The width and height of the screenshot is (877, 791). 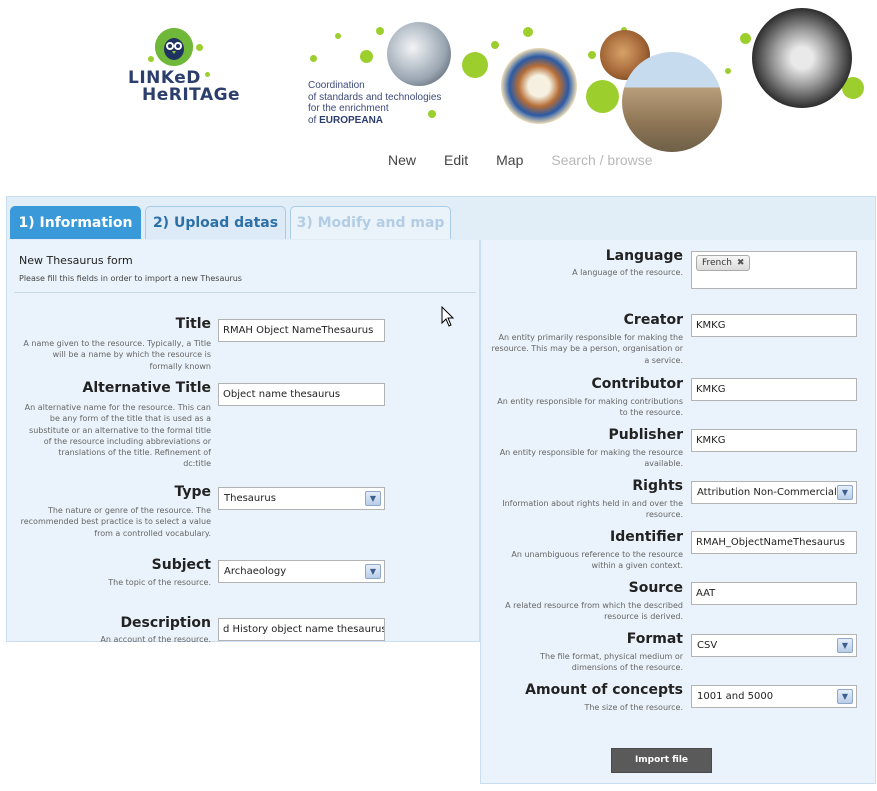 I want to click on amount-of-concepts-select: 1001 and 5000 ▼, so click(x=774, y=696).